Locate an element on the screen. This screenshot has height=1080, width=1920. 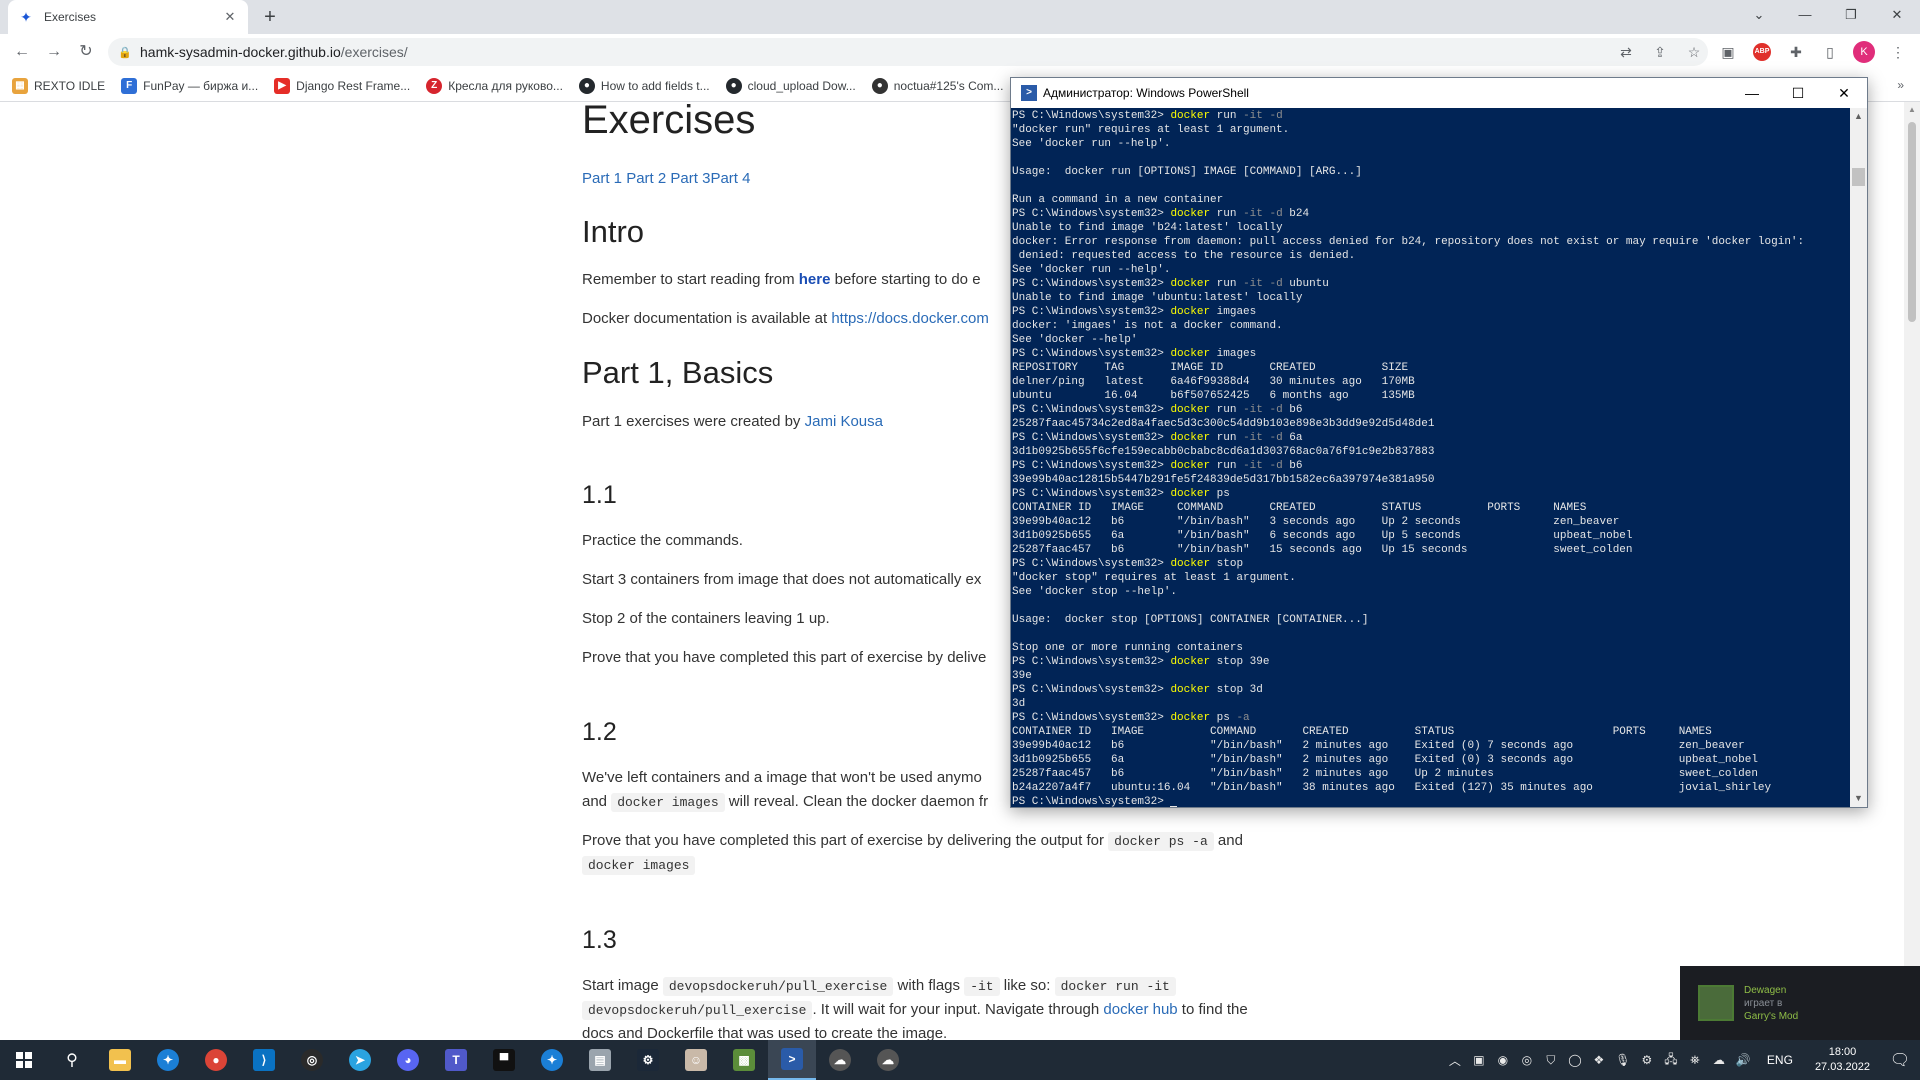
network-icon: 🖧 is located at coordinates (1671, 1060).